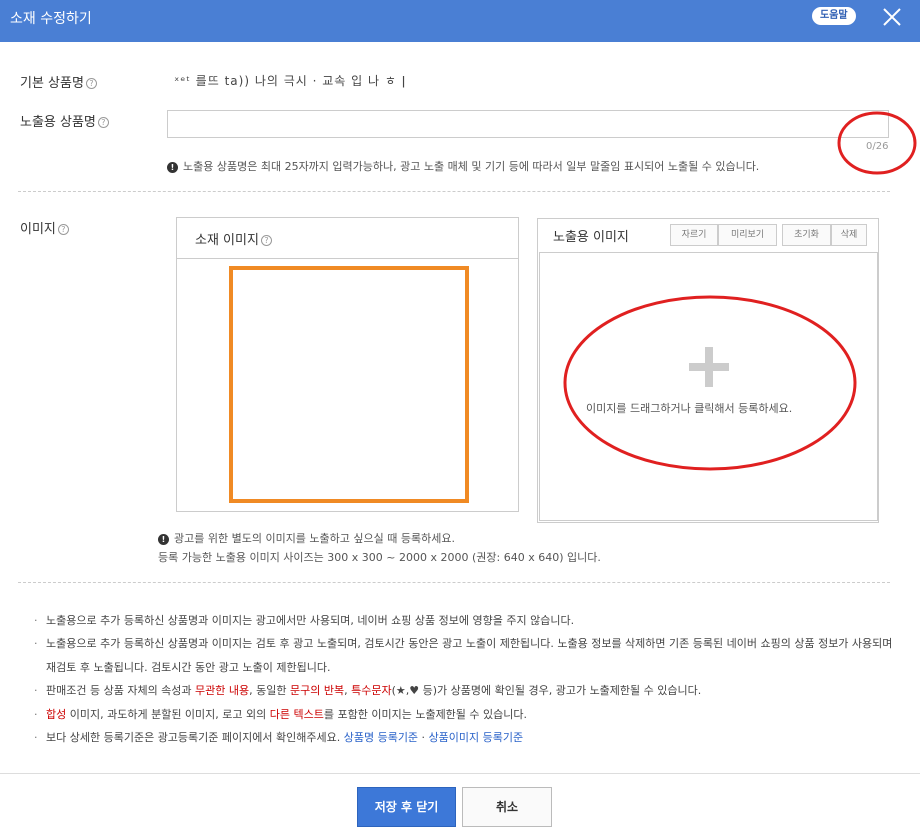 Image resolution: width=920 pixels, height=829 pixels. I want to click on char-counter: 0/26, so click(877, 146).